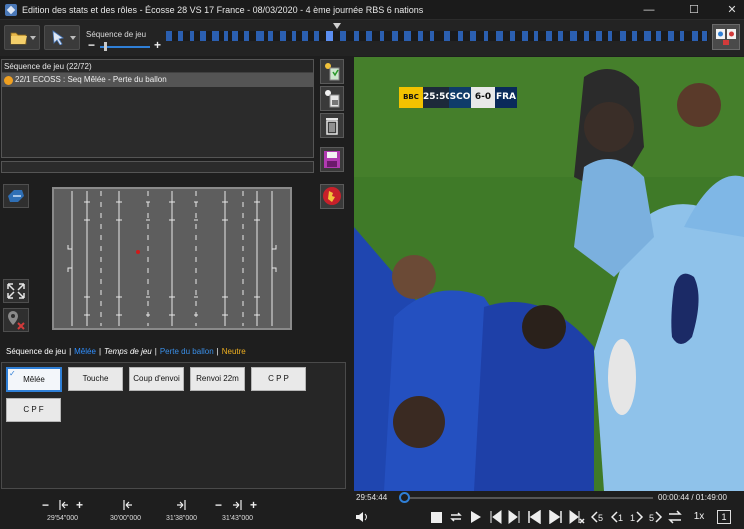 Image resolution: width=744 pixels, height=529 pixels. Describe the element at coordinates (91, 45) in the screenshot. I see `zoom-out-button: −` at that location.